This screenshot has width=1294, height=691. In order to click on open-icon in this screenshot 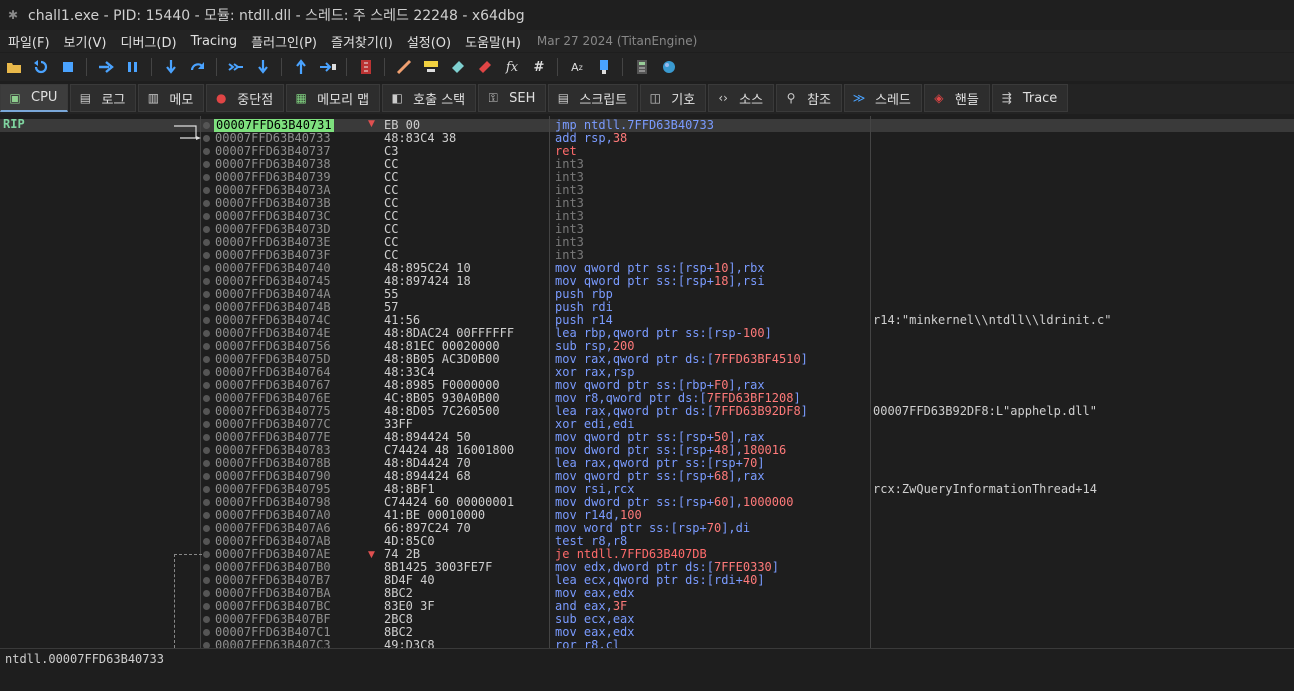, I will do `click(14, 67)`.